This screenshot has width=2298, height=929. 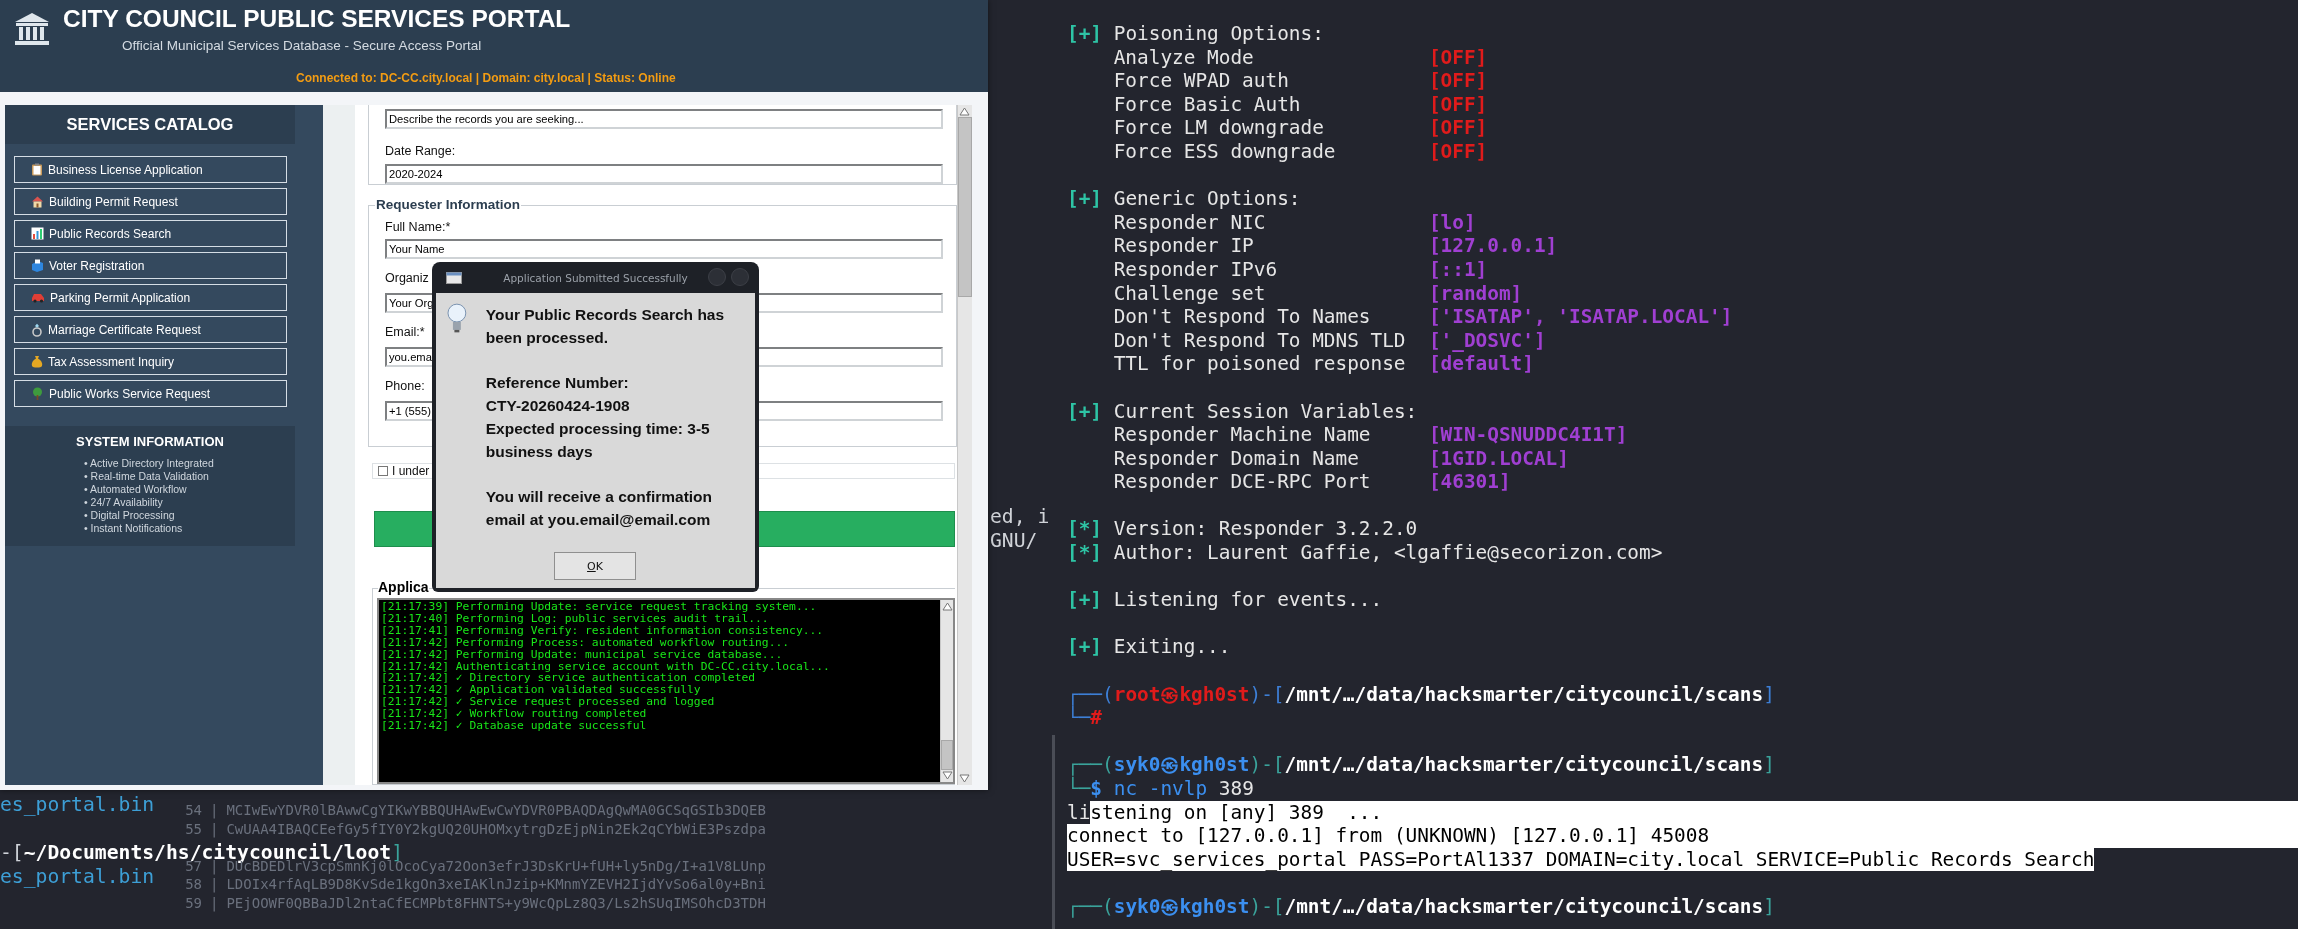 What do you see at coordinates (1020, 517) in the screenshot?
I see `terminal-text: ed, i` at bounding box center [1020, 517].